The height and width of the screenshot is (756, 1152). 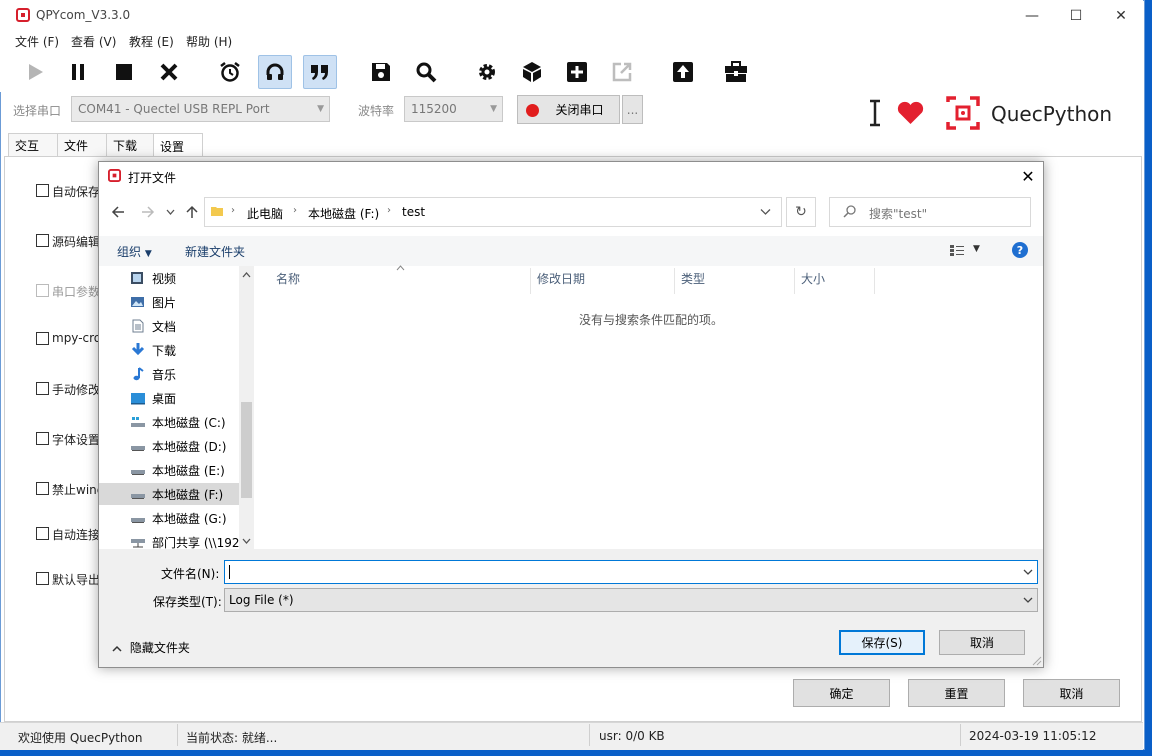 I want to click on breadcrumb-this-pc: 此电脑, so click(x=265, y=213).